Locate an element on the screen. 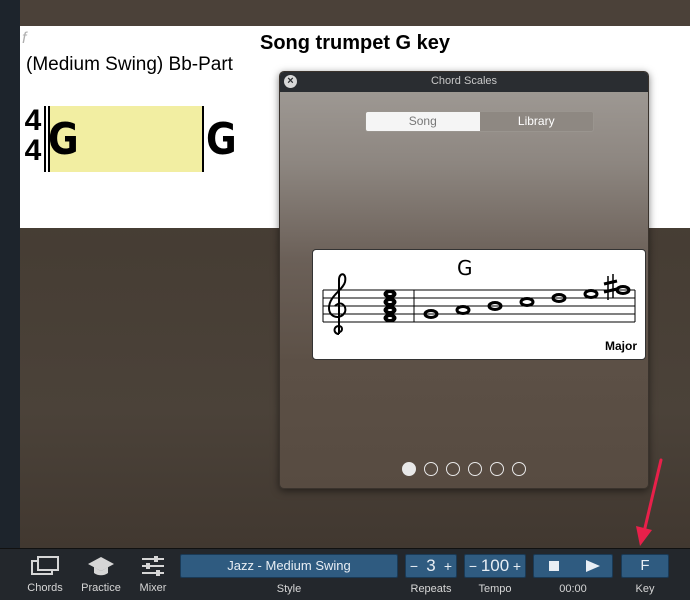 The height and width of the screenshot is (600, 690). practice-button: Practice is located at coordinates (101, 574).